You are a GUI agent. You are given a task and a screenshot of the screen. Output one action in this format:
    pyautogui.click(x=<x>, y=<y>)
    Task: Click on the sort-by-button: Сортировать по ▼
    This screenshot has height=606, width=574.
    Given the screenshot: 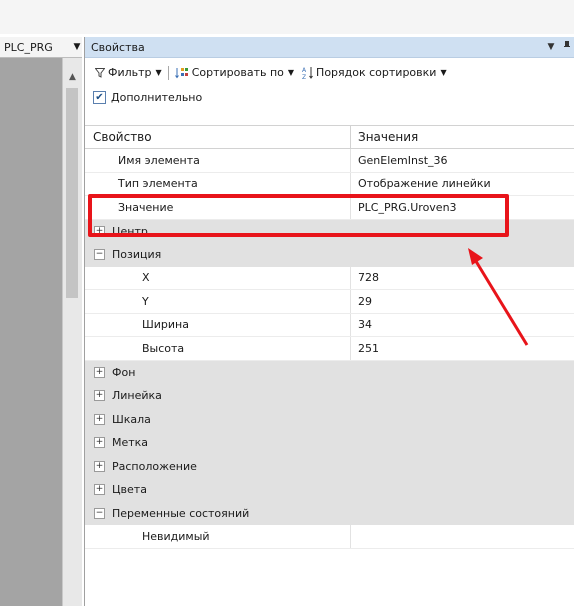 What is the action you would take?
    pyautogui.click(x=234, y=72)
    